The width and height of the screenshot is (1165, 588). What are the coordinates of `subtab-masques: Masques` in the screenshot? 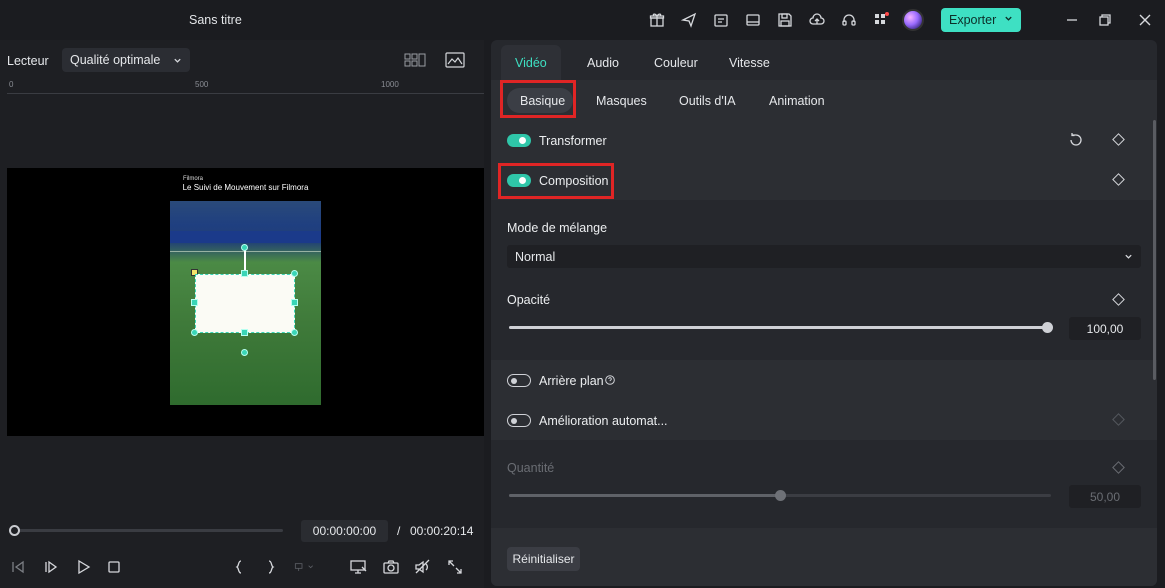 It's located at (621, 101).